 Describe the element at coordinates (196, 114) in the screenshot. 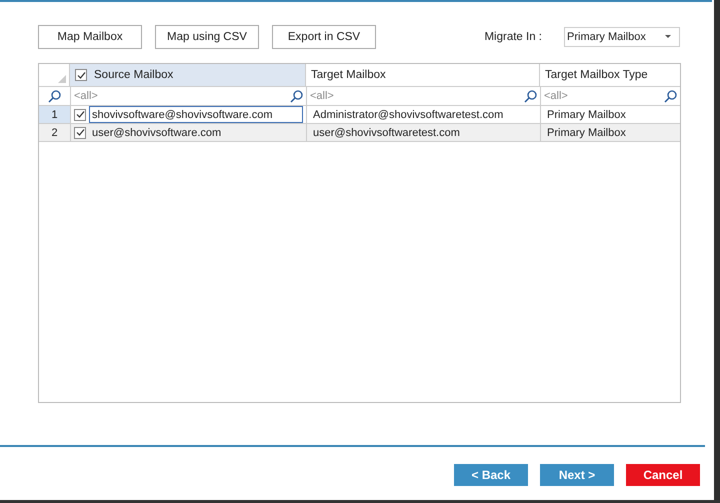

I see `table-cell: shovivsoftware@shovivsoftware.com` at that location.